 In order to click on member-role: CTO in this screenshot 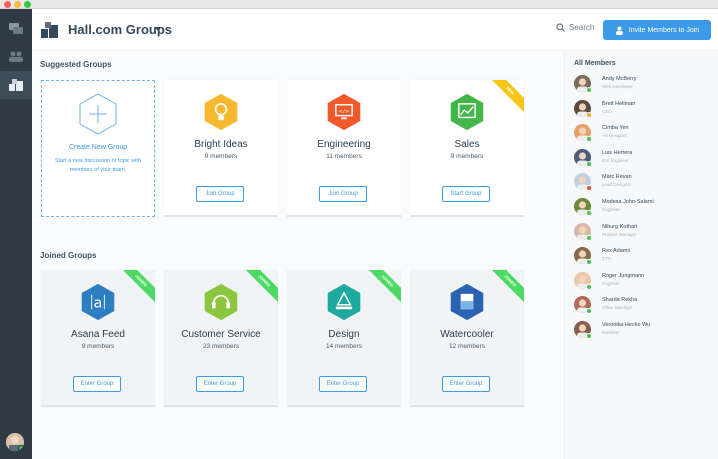, I will do `click(607, 259)`.